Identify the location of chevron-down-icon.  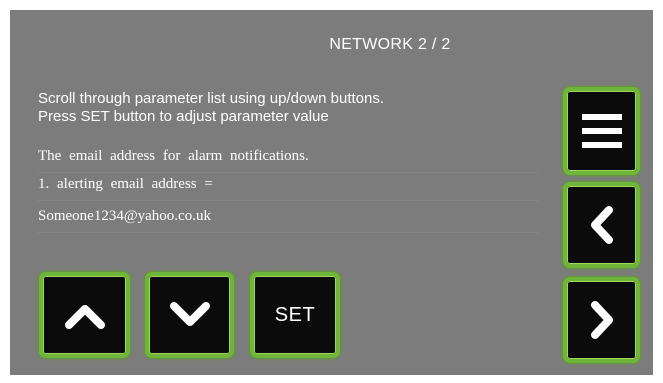
(189, 314).